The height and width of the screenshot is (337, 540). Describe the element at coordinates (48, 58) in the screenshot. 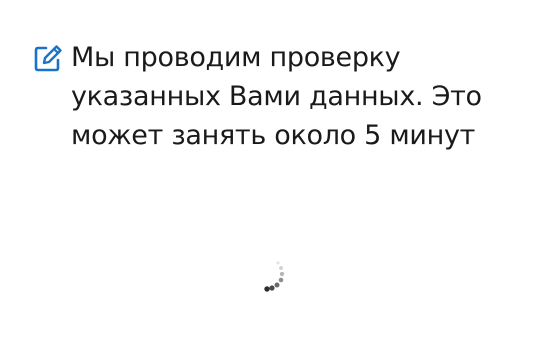

I see `edit-icon` at that location.